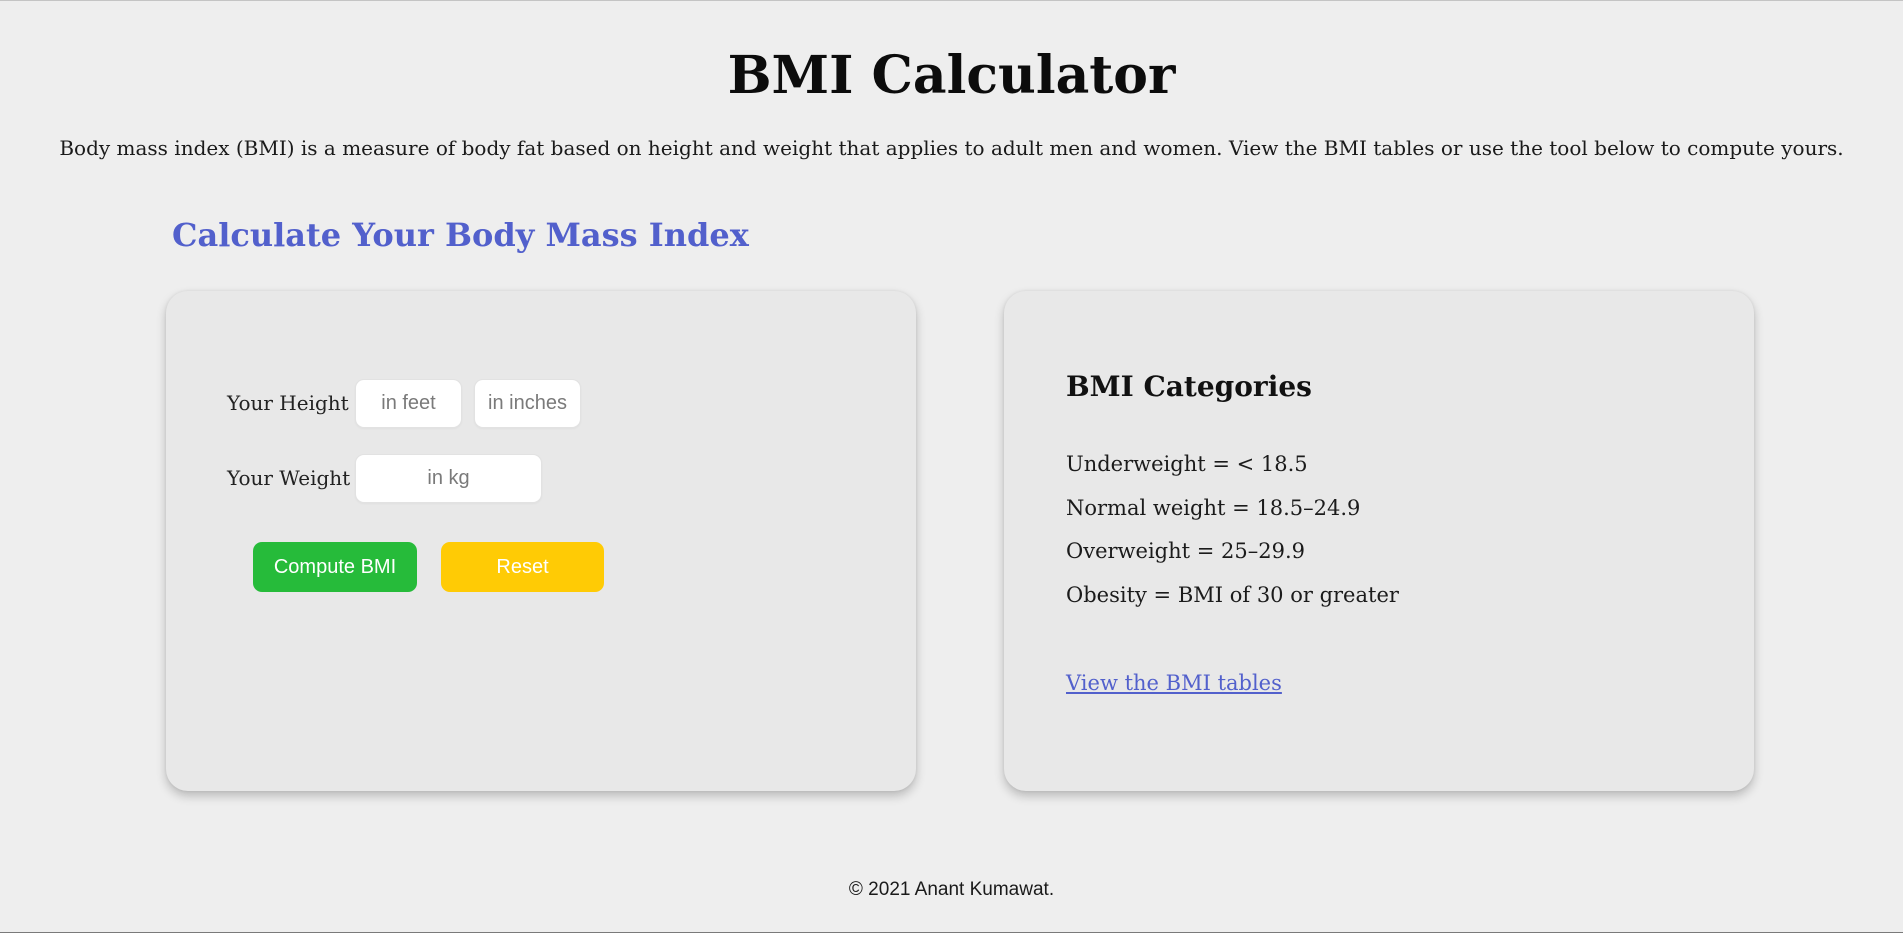 Image resolution: width=1903 pixels, height=933 pixels. What do you see at coordinates (522, 567) in the screenshot?
I see `reset-button: Reset` at bounding box center [522, 567].